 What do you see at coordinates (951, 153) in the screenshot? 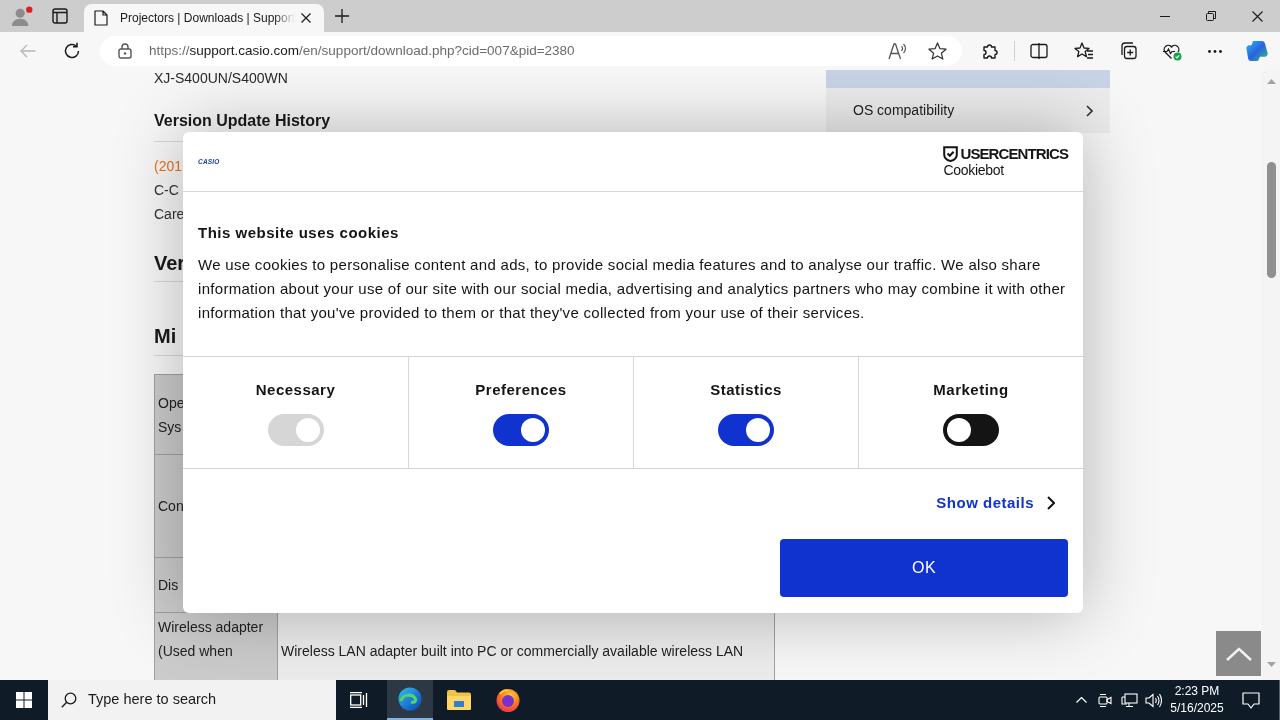
I see `shield-check-icon` at bounding box center [951, 153].